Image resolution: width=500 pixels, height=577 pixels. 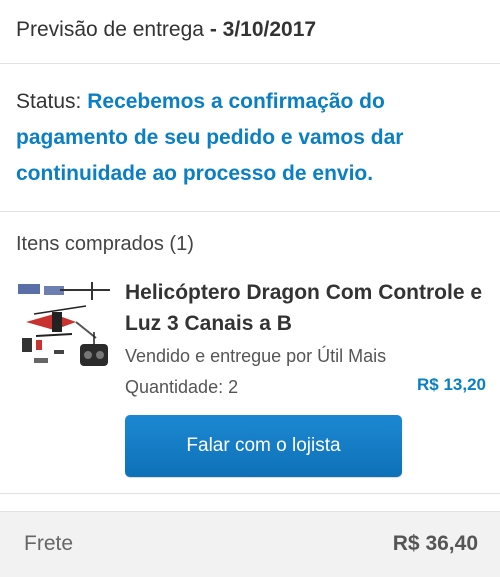 What do you see at coordinates (49, 543) in the screenshot?
I see `shipping-label: Frete` at bounding box center [49, 543].